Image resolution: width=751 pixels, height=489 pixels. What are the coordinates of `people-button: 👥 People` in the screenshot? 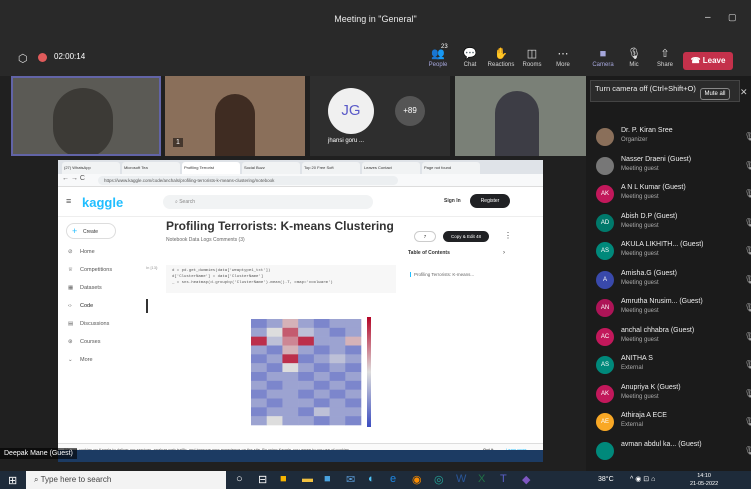 It's located at (438, 61).